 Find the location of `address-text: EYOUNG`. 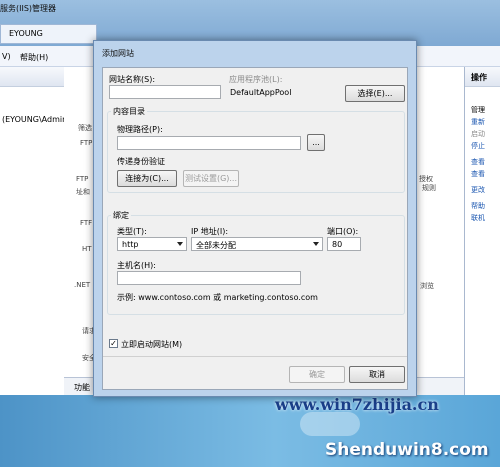

address-text: EYOUNG is located at coordinates (26, 33).